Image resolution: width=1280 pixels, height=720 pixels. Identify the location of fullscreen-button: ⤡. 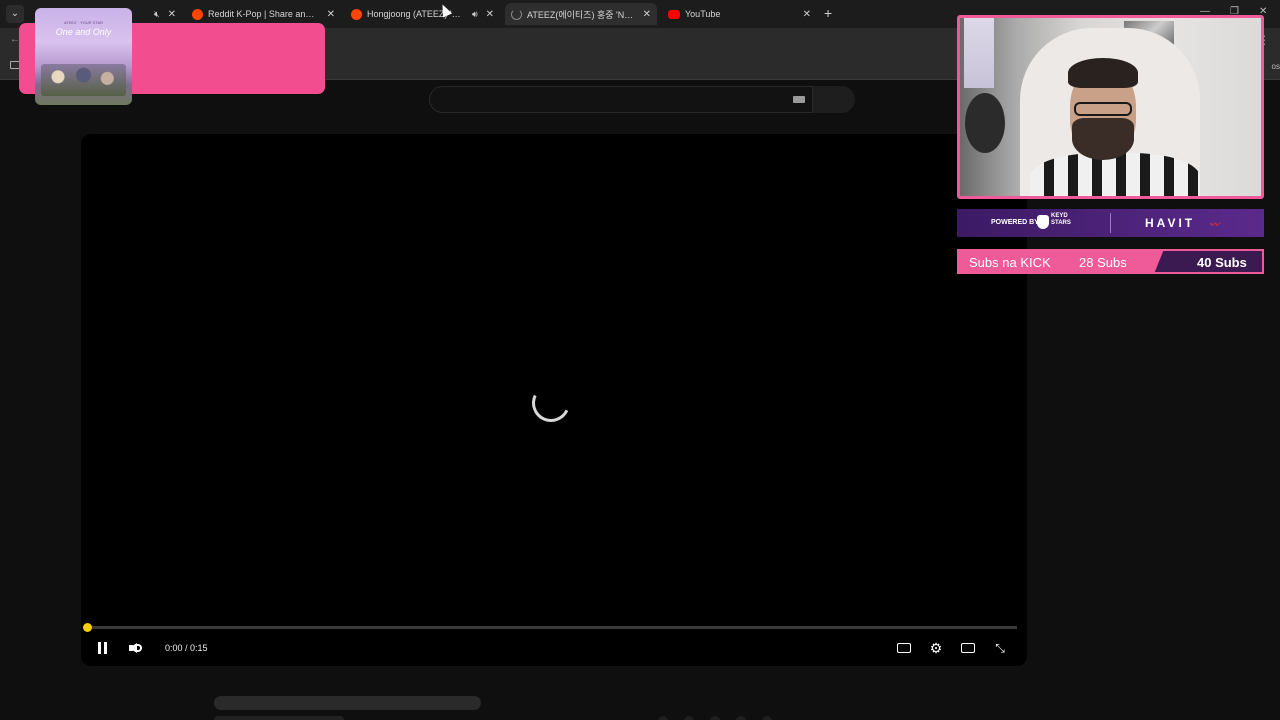
(1000, 648).